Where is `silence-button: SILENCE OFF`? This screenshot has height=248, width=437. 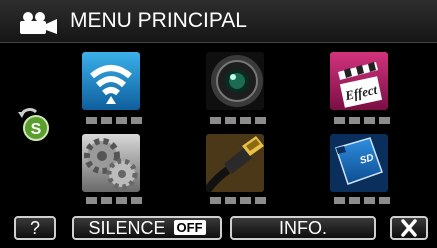
silence-button: SILENCE OFF is located at coordinates (147, 228).